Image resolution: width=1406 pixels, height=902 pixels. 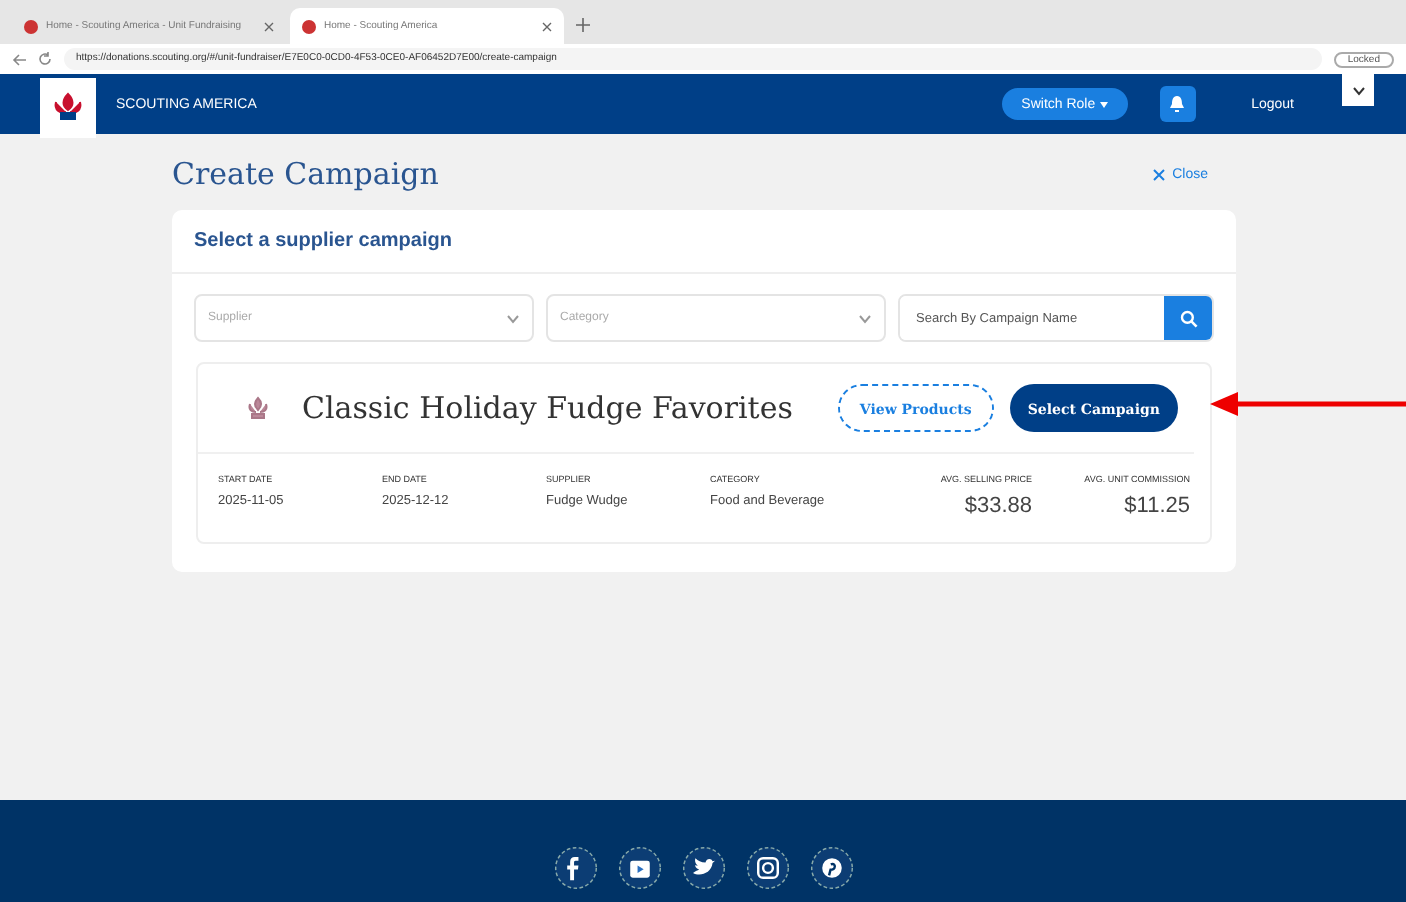 I want to click on search-button, so click(x=1188, y=318).